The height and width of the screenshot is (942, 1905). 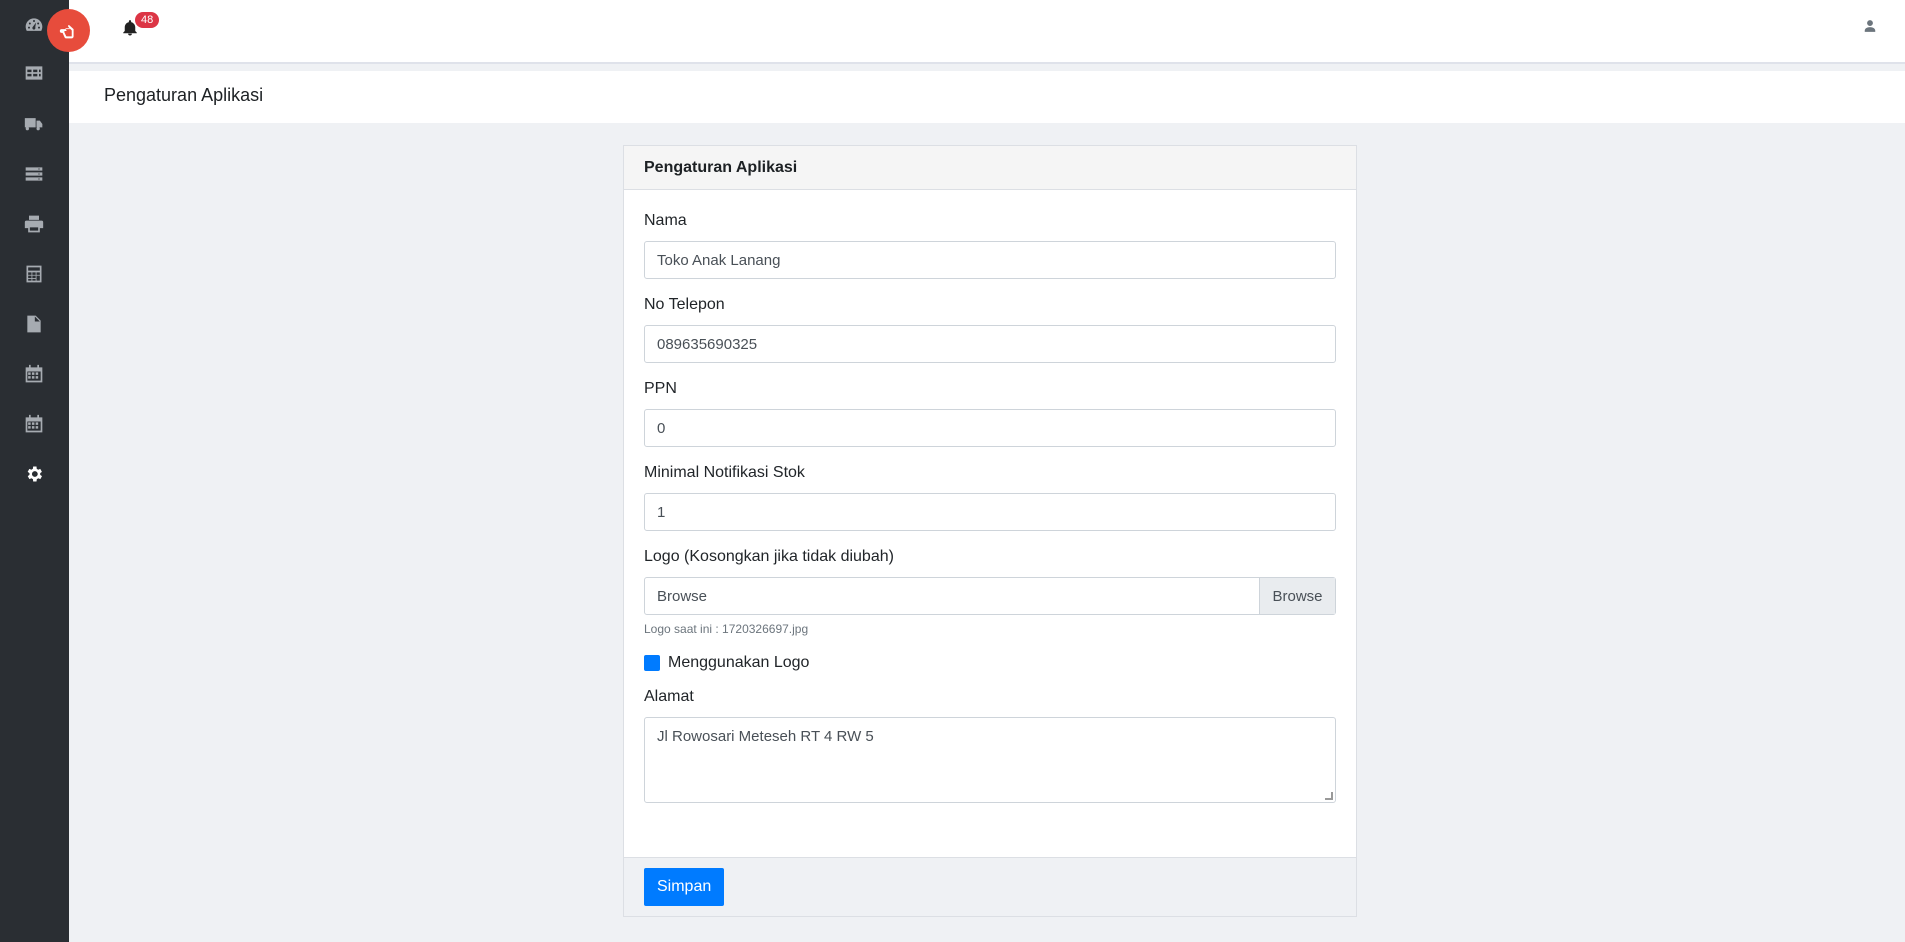 What do you see at coordinates (669, 696) in the screenshot?
I see `alamat-label: Alamat` at bounding box center [669, 696].